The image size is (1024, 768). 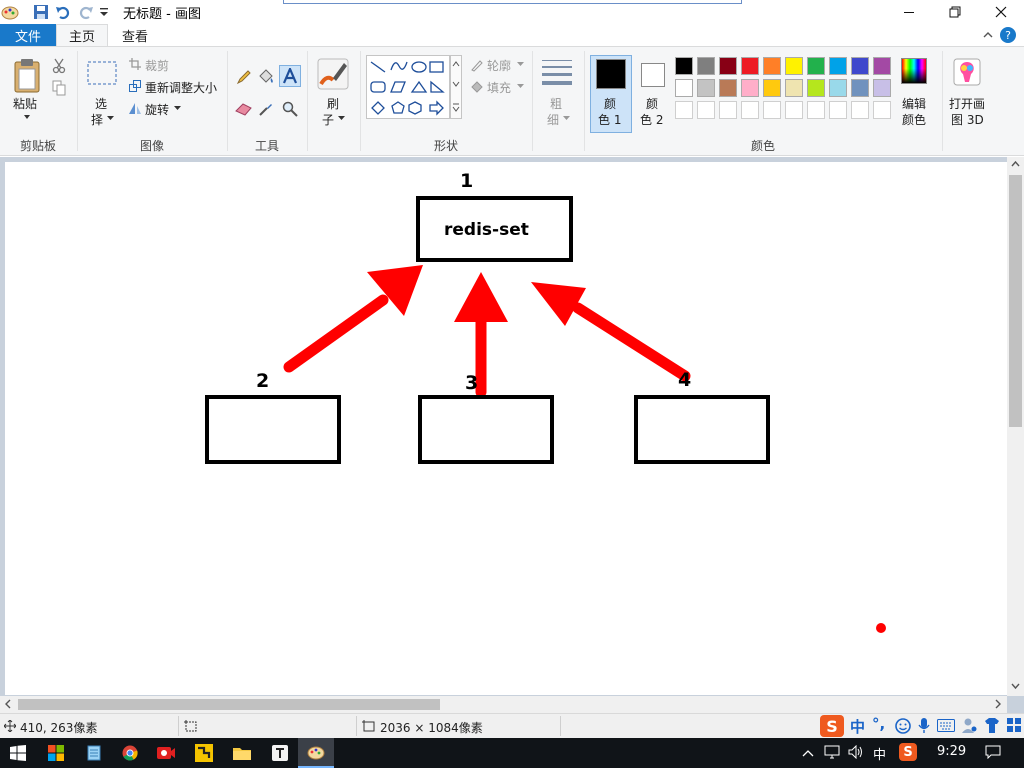 What do you see at coordinates (56, 753) in the screenshot?
I see `office-app-icon` at bounding box center [56, 753].